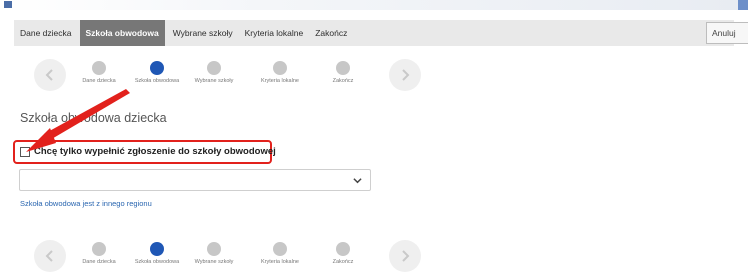  I want to click on chevron-down-icon, so click(357, 181).